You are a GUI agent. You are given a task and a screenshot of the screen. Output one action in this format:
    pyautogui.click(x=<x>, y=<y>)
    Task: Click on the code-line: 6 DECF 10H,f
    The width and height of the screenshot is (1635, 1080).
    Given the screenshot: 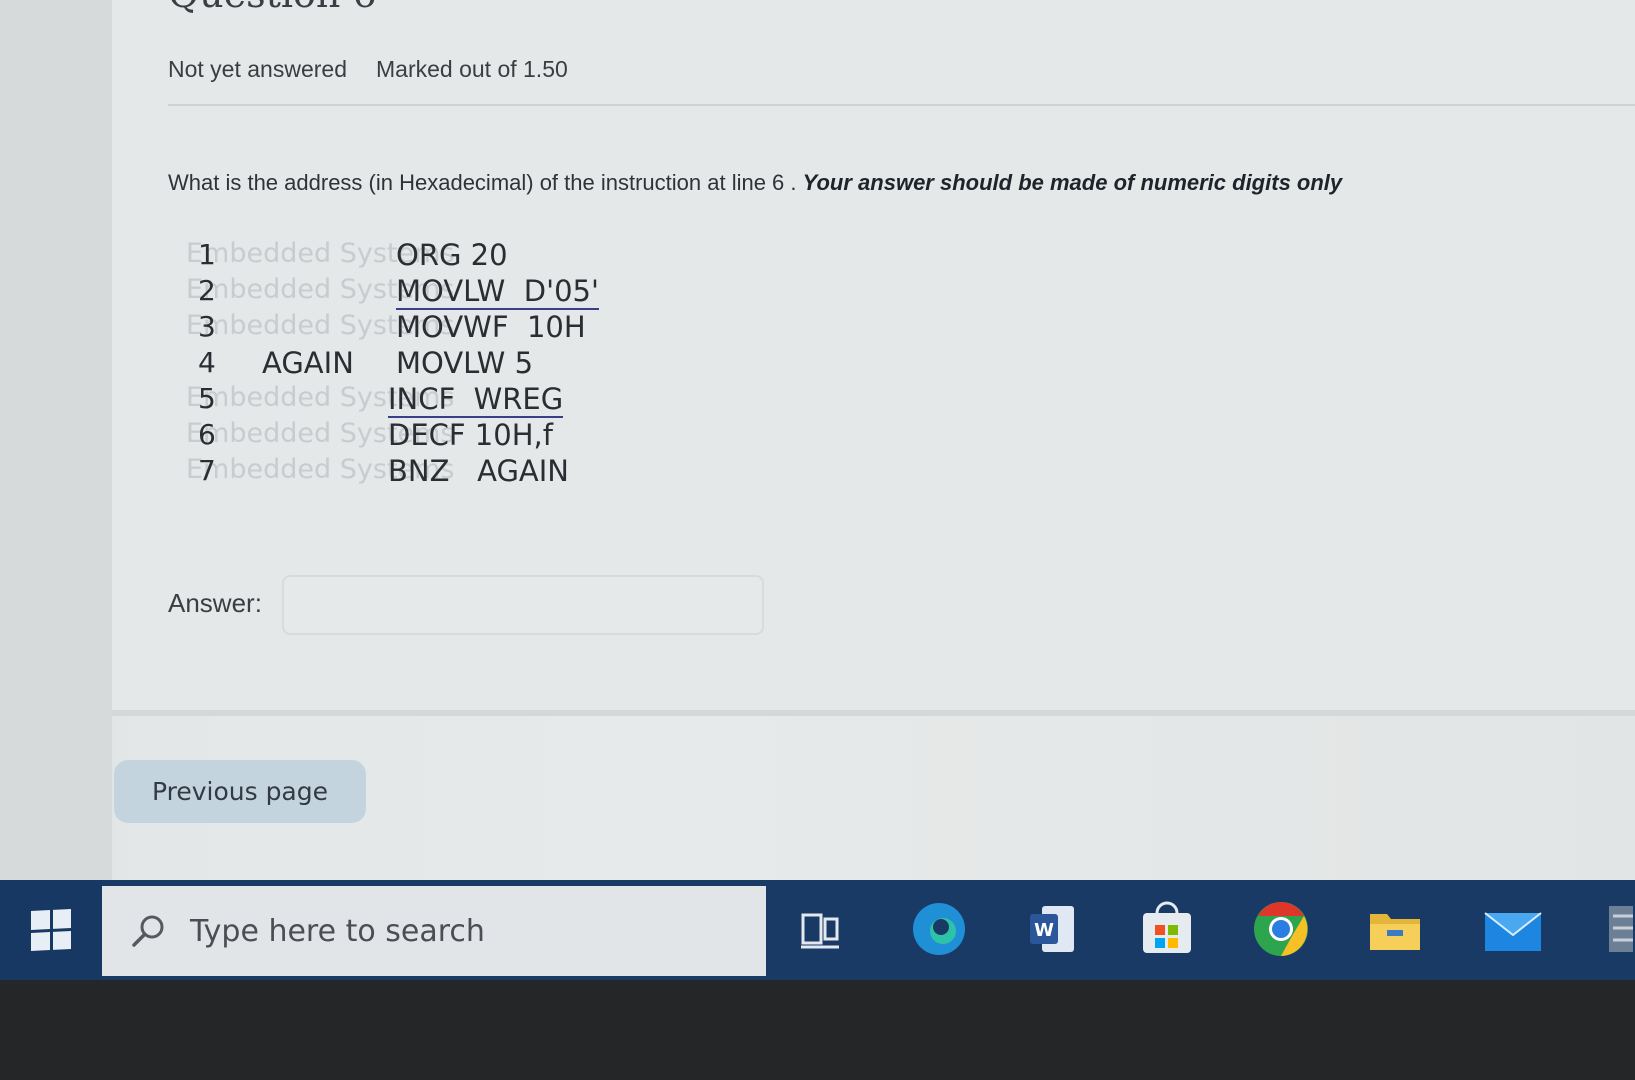 What is the action you would take?
    pyautogui.click(x=430, y=436)
    